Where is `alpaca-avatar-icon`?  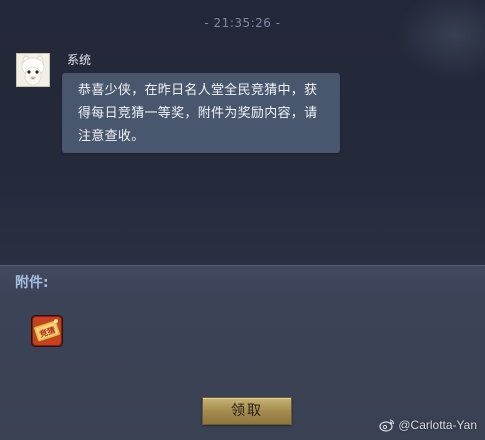 alpaca-avatar-icon is located at coordinates (33, 70).